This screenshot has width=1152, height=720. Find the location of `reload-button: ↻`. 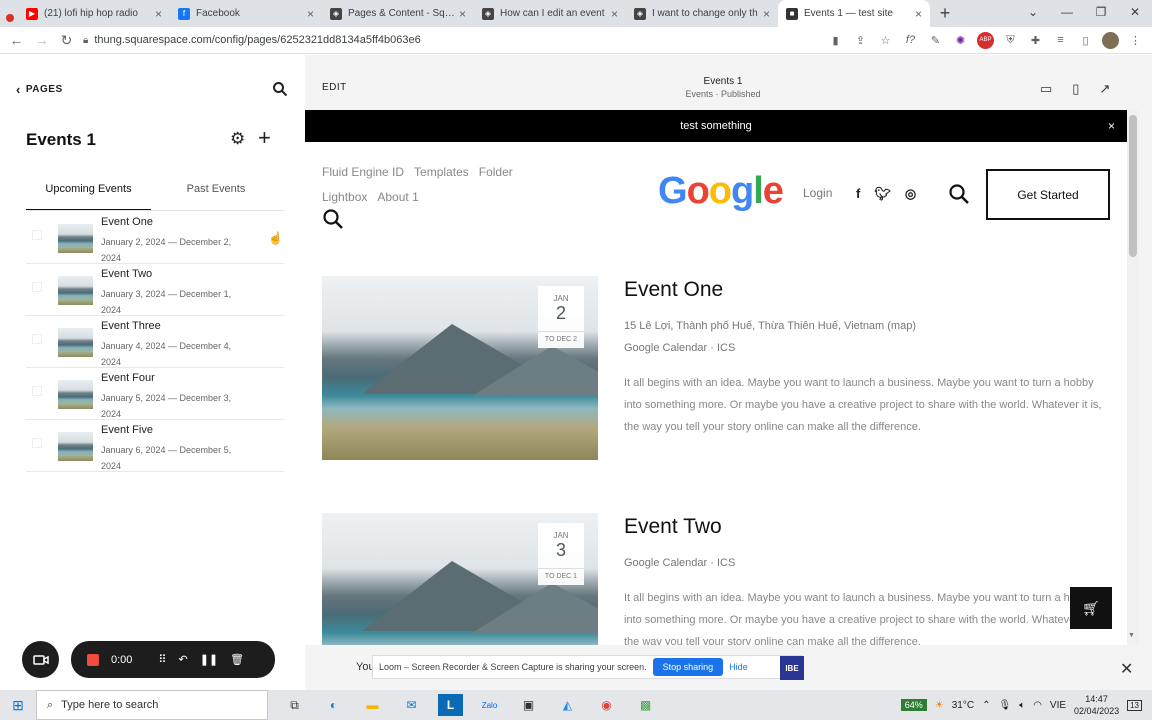

reload-button: ↻ is located at coordinates (66, 40).